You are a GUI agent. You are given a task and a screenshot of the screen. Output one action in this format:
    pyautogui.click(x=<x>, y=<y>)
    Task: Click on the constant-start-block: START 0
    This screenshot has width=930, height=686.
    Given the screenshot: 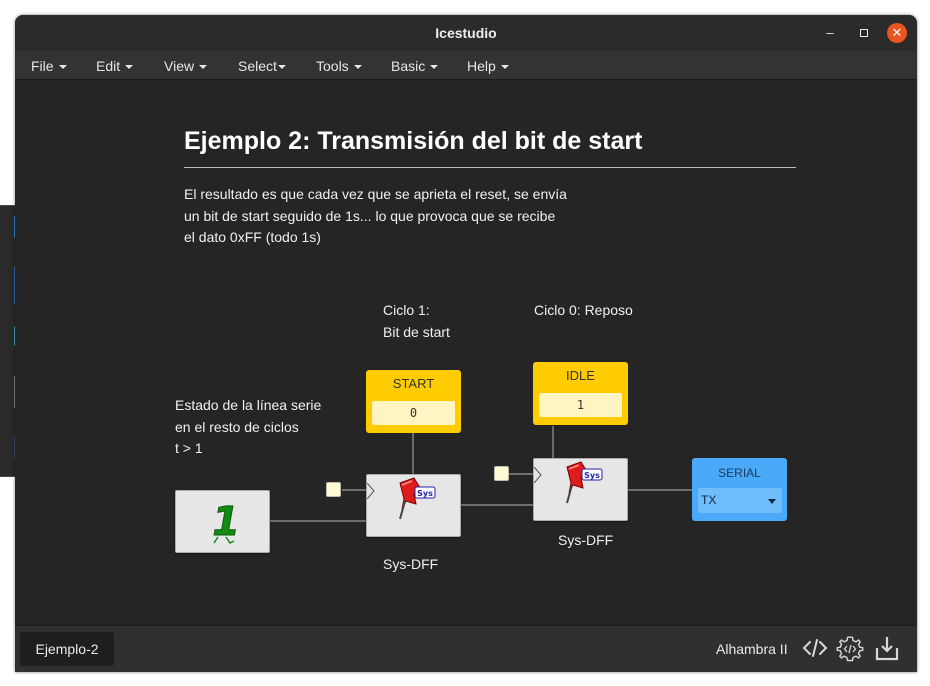 What is the action you would take?
    pyautogui.click(x=413, y=401)
    